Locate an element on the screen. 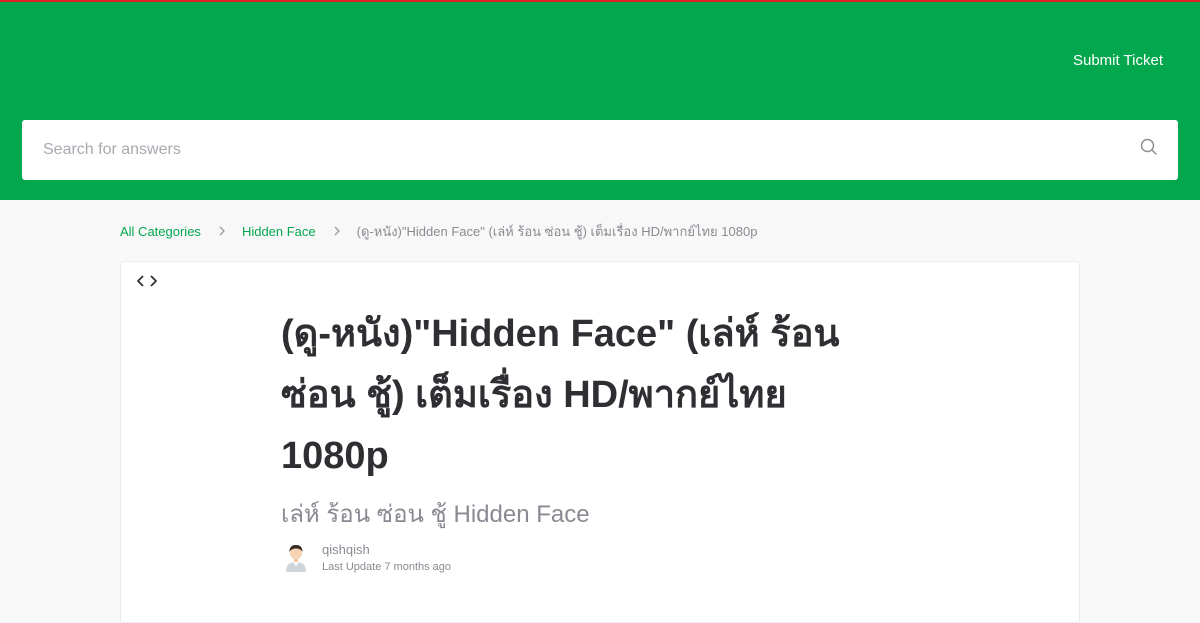 The width and height of the screenshot is (1200, 623). search-bar is located at coordinates (600, 150).